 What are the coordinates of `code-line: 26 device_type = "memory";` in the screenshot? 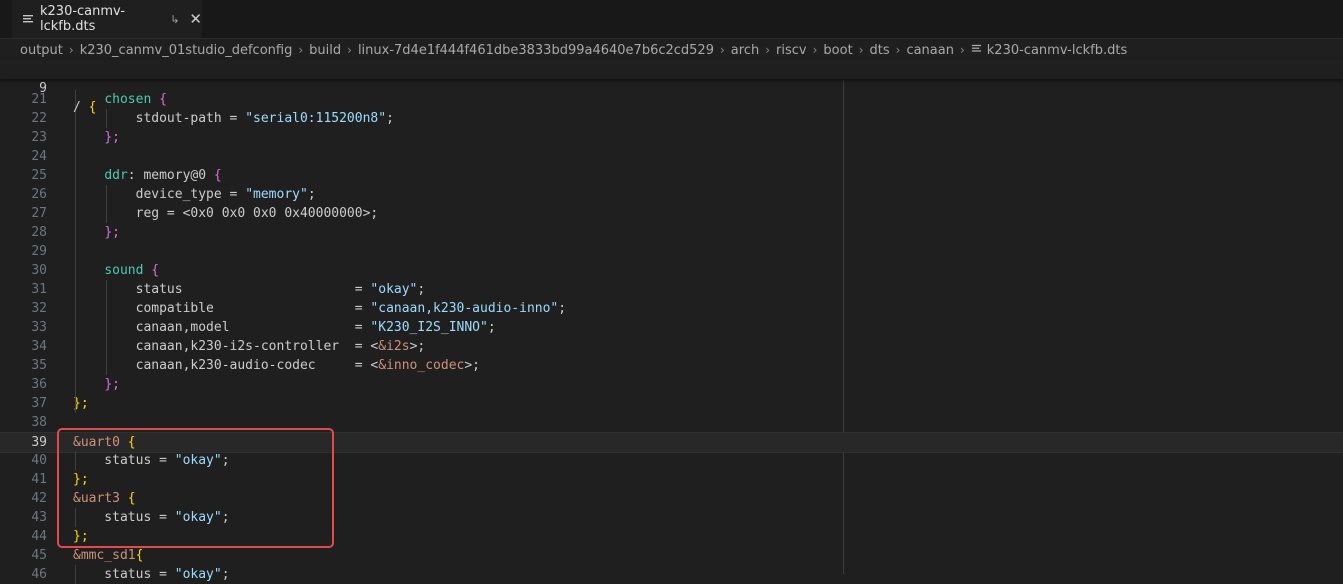 It's located at (671, 194).